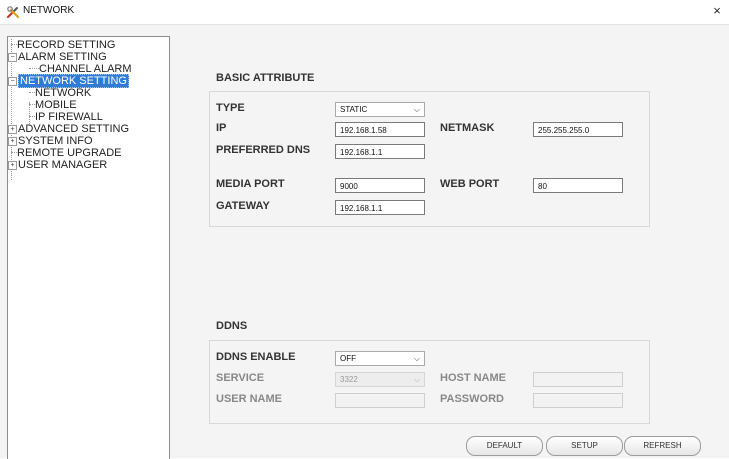  Describe the element at coordinates (380, 185) in the screenshot. I see `media-port-field: 9000` at that location.